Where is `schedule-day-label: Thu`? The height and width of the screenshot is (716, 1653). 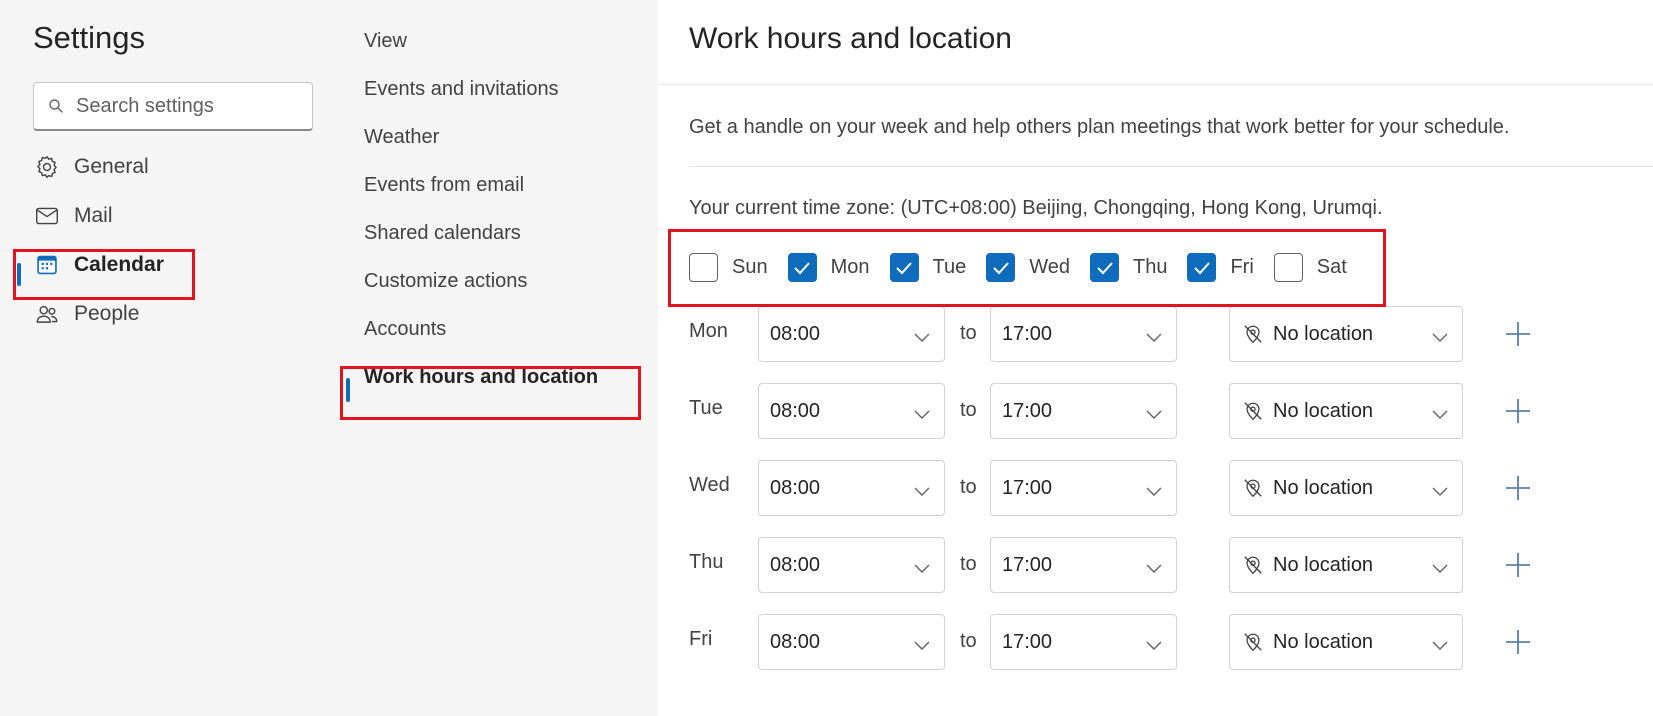
schedule-day-label: Thu is located at coordinates (706, 562).